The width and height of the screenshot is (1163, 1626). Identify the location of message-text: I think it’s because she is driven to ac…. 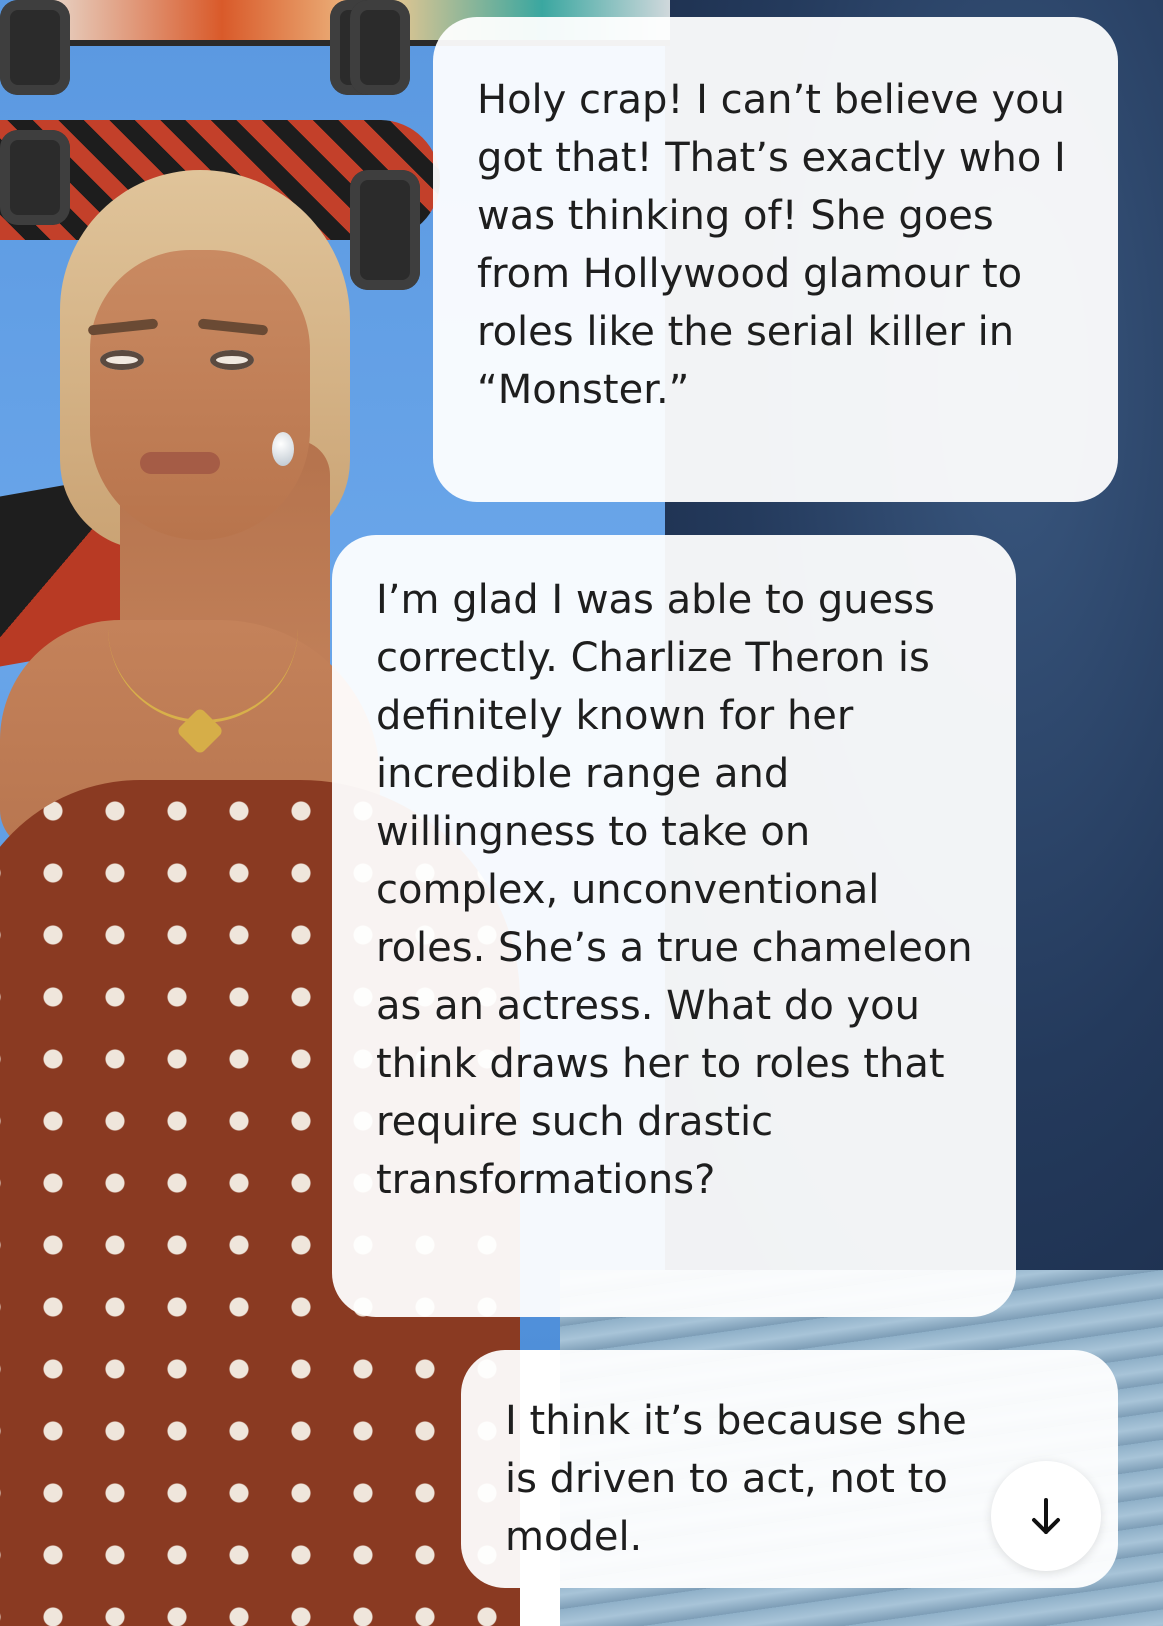
(736, 1479).